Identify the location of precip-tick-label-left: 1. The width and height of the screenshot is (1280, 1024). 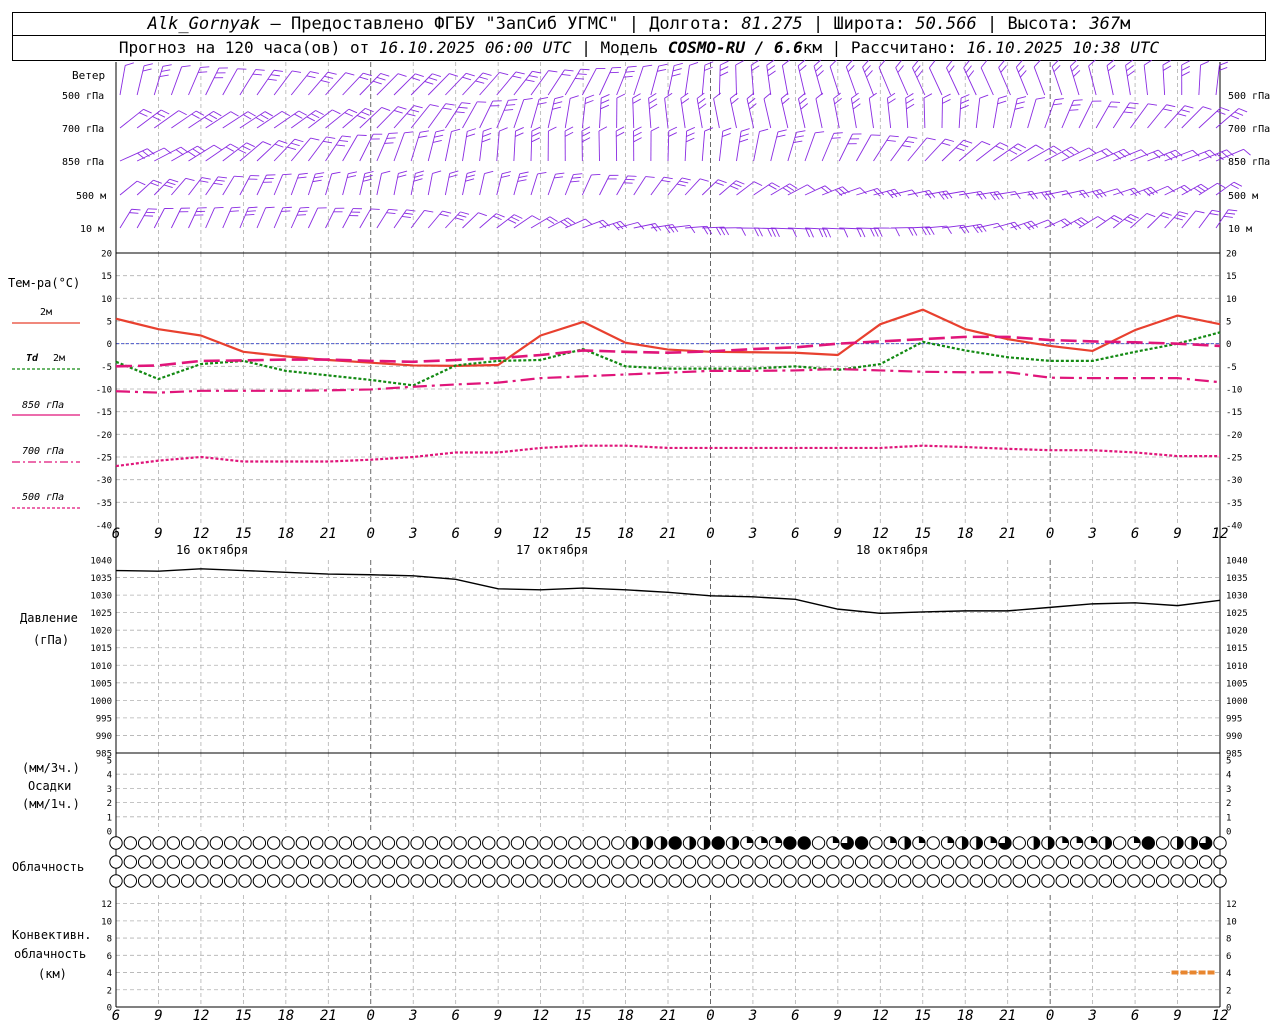
(109, 818).